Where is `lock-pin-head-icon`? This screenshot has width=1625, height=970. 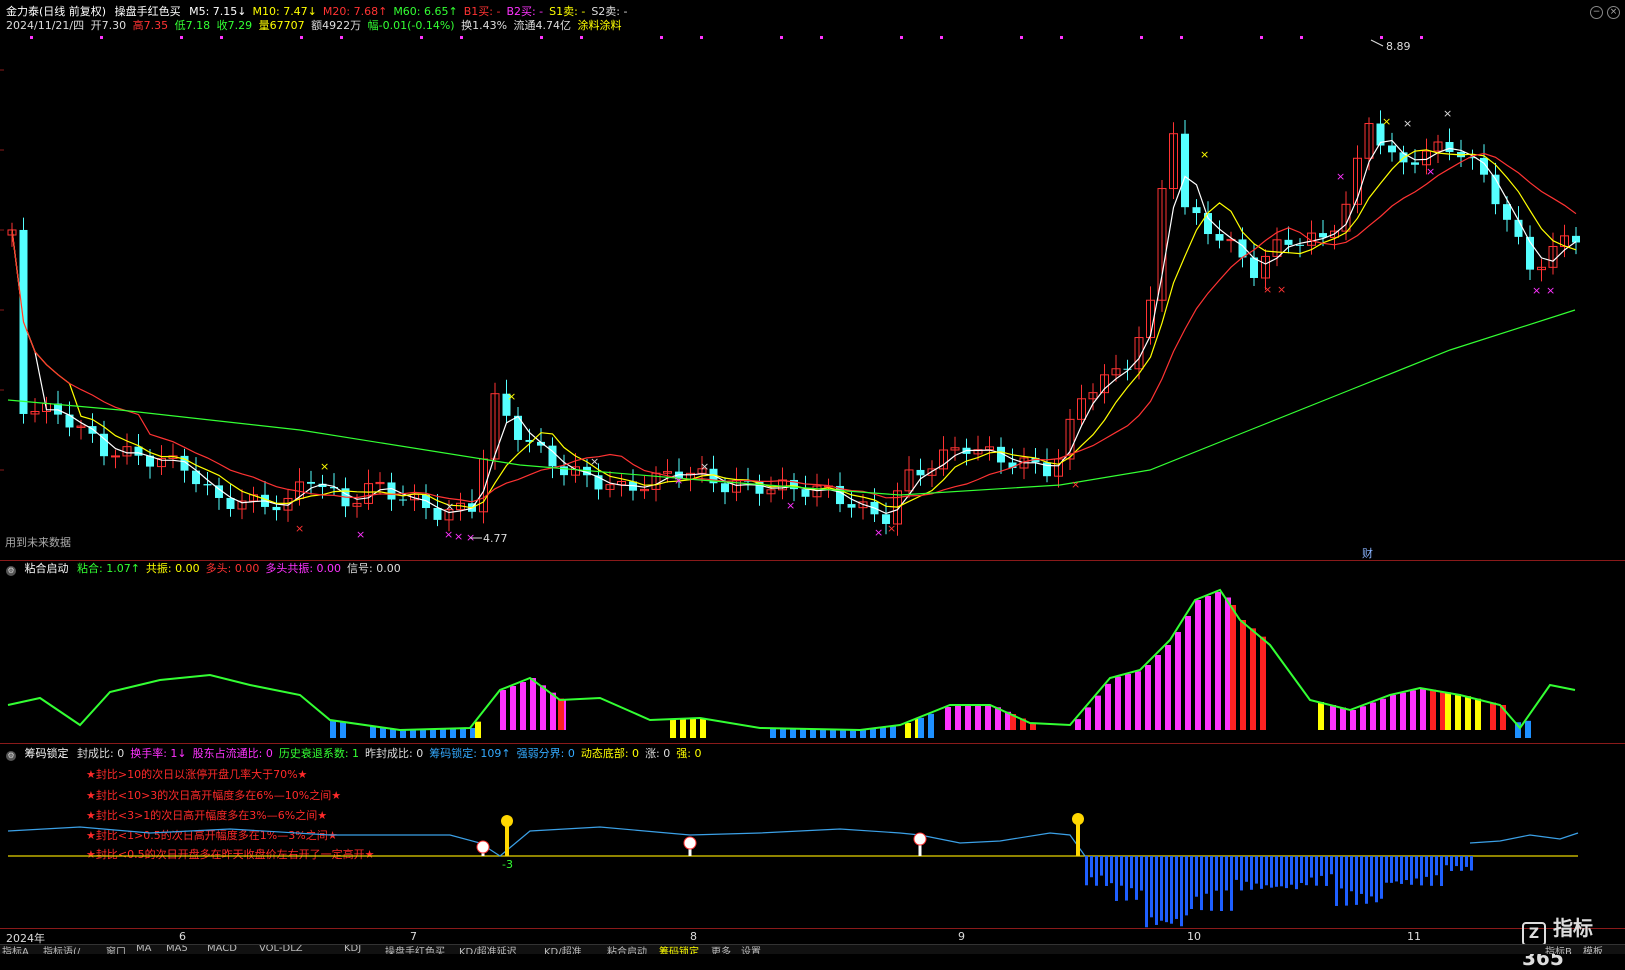
lock-pin-head-icon is located at coordinates (920, 839).